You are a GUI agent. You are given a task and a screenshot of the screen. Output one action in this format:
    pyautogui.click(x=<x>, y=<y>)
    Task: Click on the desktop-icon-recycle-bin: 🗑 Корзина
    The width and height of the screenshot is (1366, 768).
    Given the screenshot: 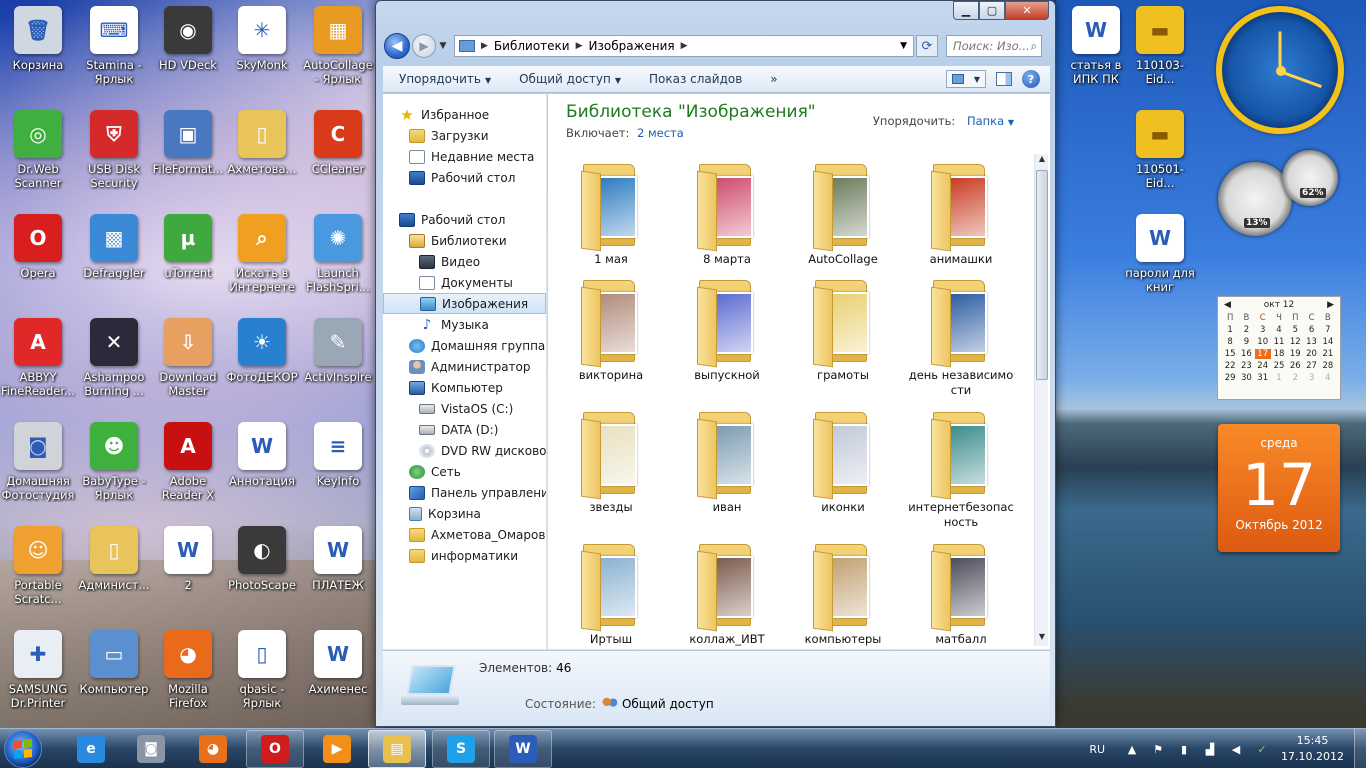 What is the action you would take?
    pyautogui.click(x=38, y=54)
    